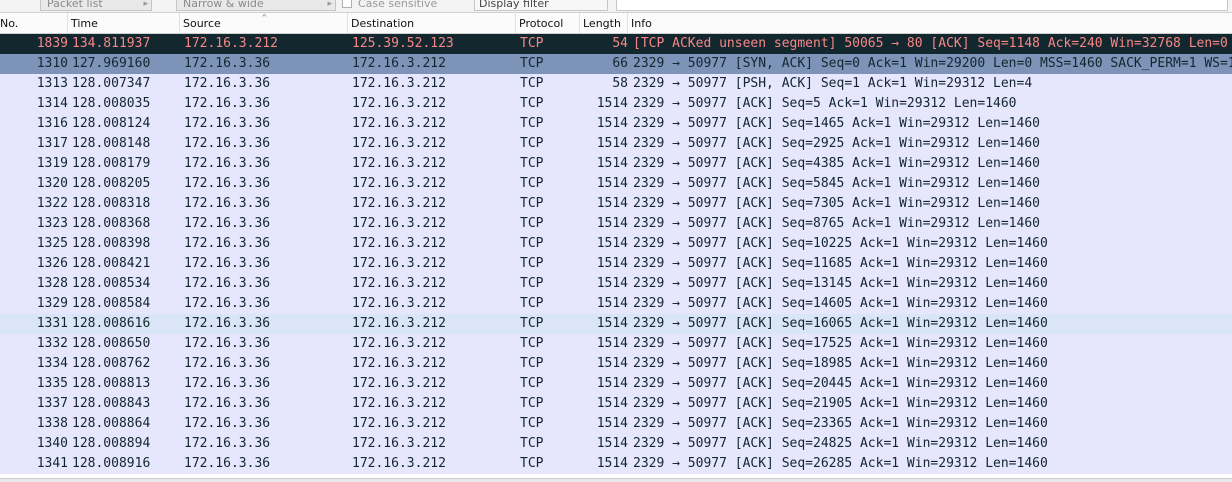  What do you see at coordinates (111, 203) in the screenshot?
I see `packet-time-cell: 128.008318` at bounding box center [111, 203].